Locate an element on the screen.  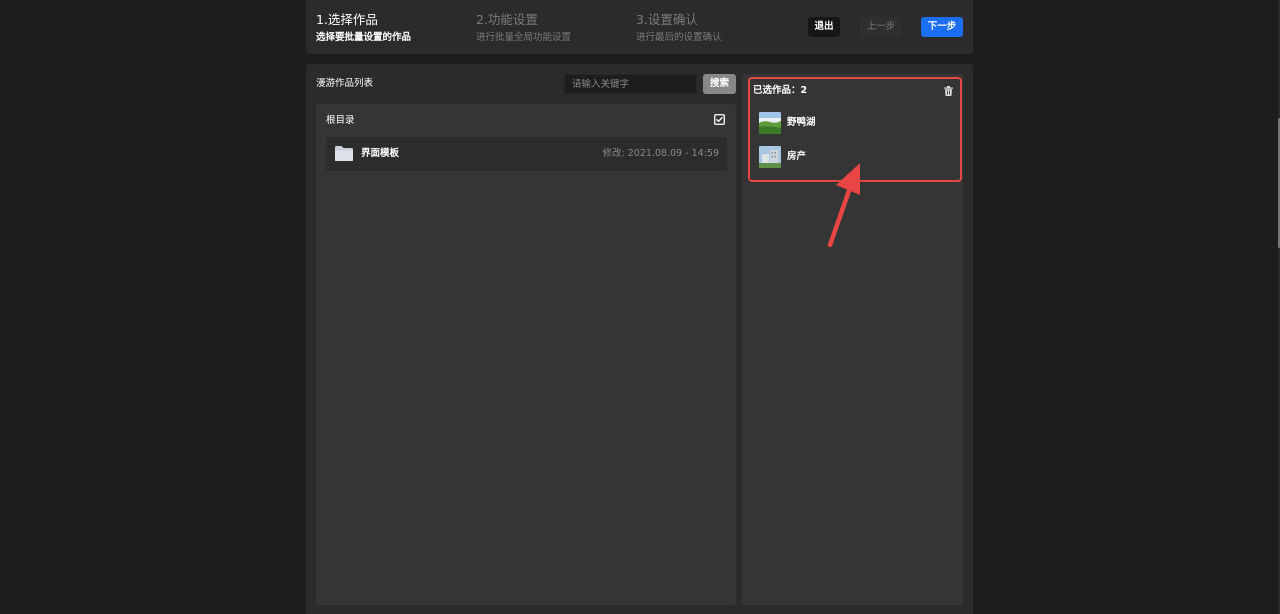
step-title: 3.设置确认 is located at coordinates (667, 19).